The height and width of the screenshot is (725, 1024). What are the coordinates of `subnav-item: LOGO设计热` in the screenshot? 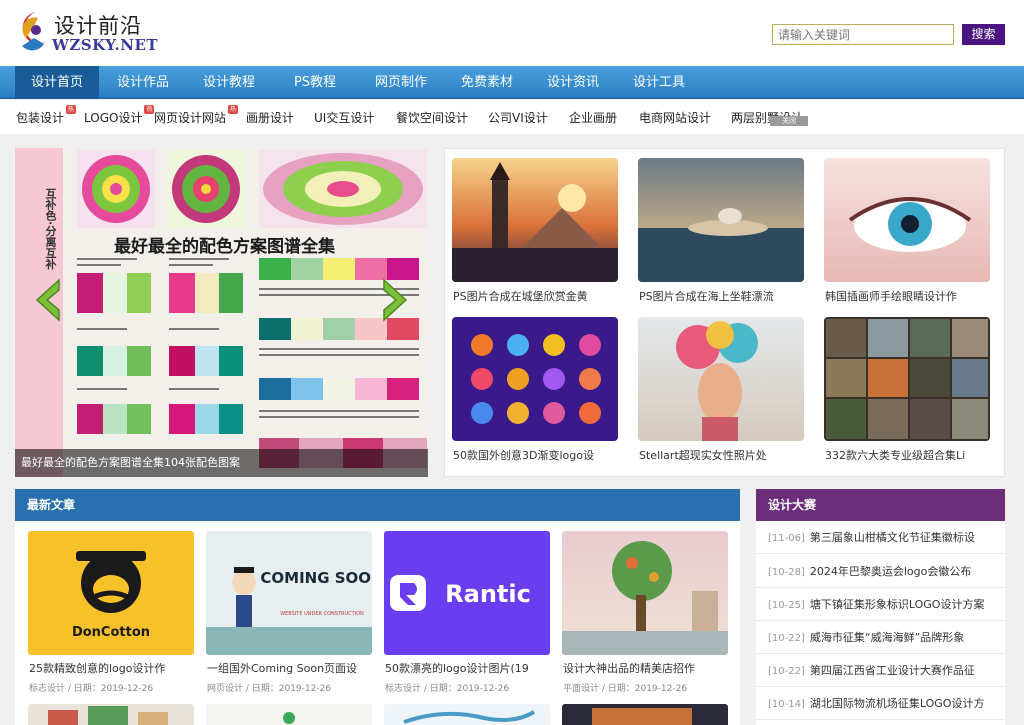 It's located at (119, 115).